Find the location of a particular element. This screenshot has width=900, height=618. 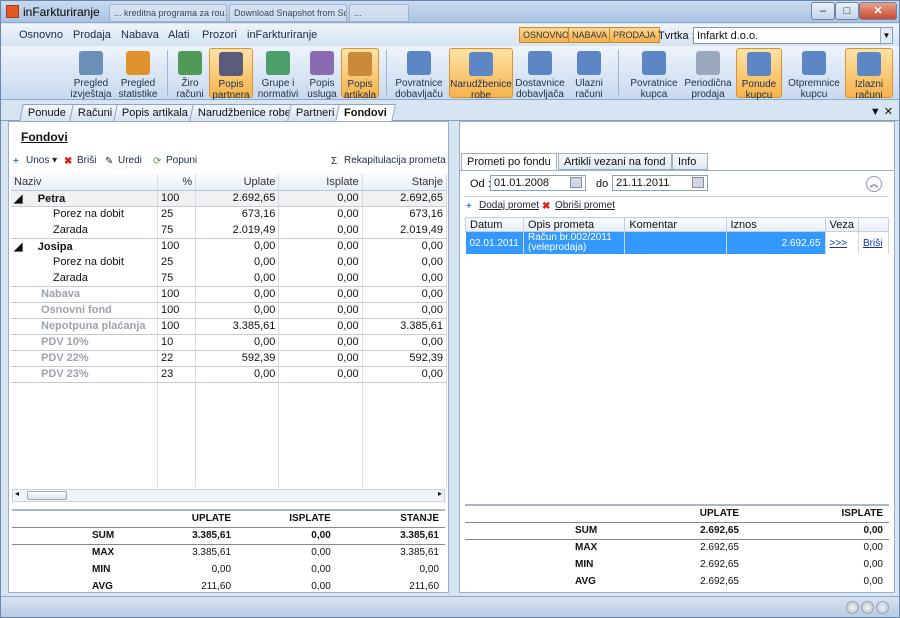

unos-button: + Unos ▾ is located at coordinates (35, 161).